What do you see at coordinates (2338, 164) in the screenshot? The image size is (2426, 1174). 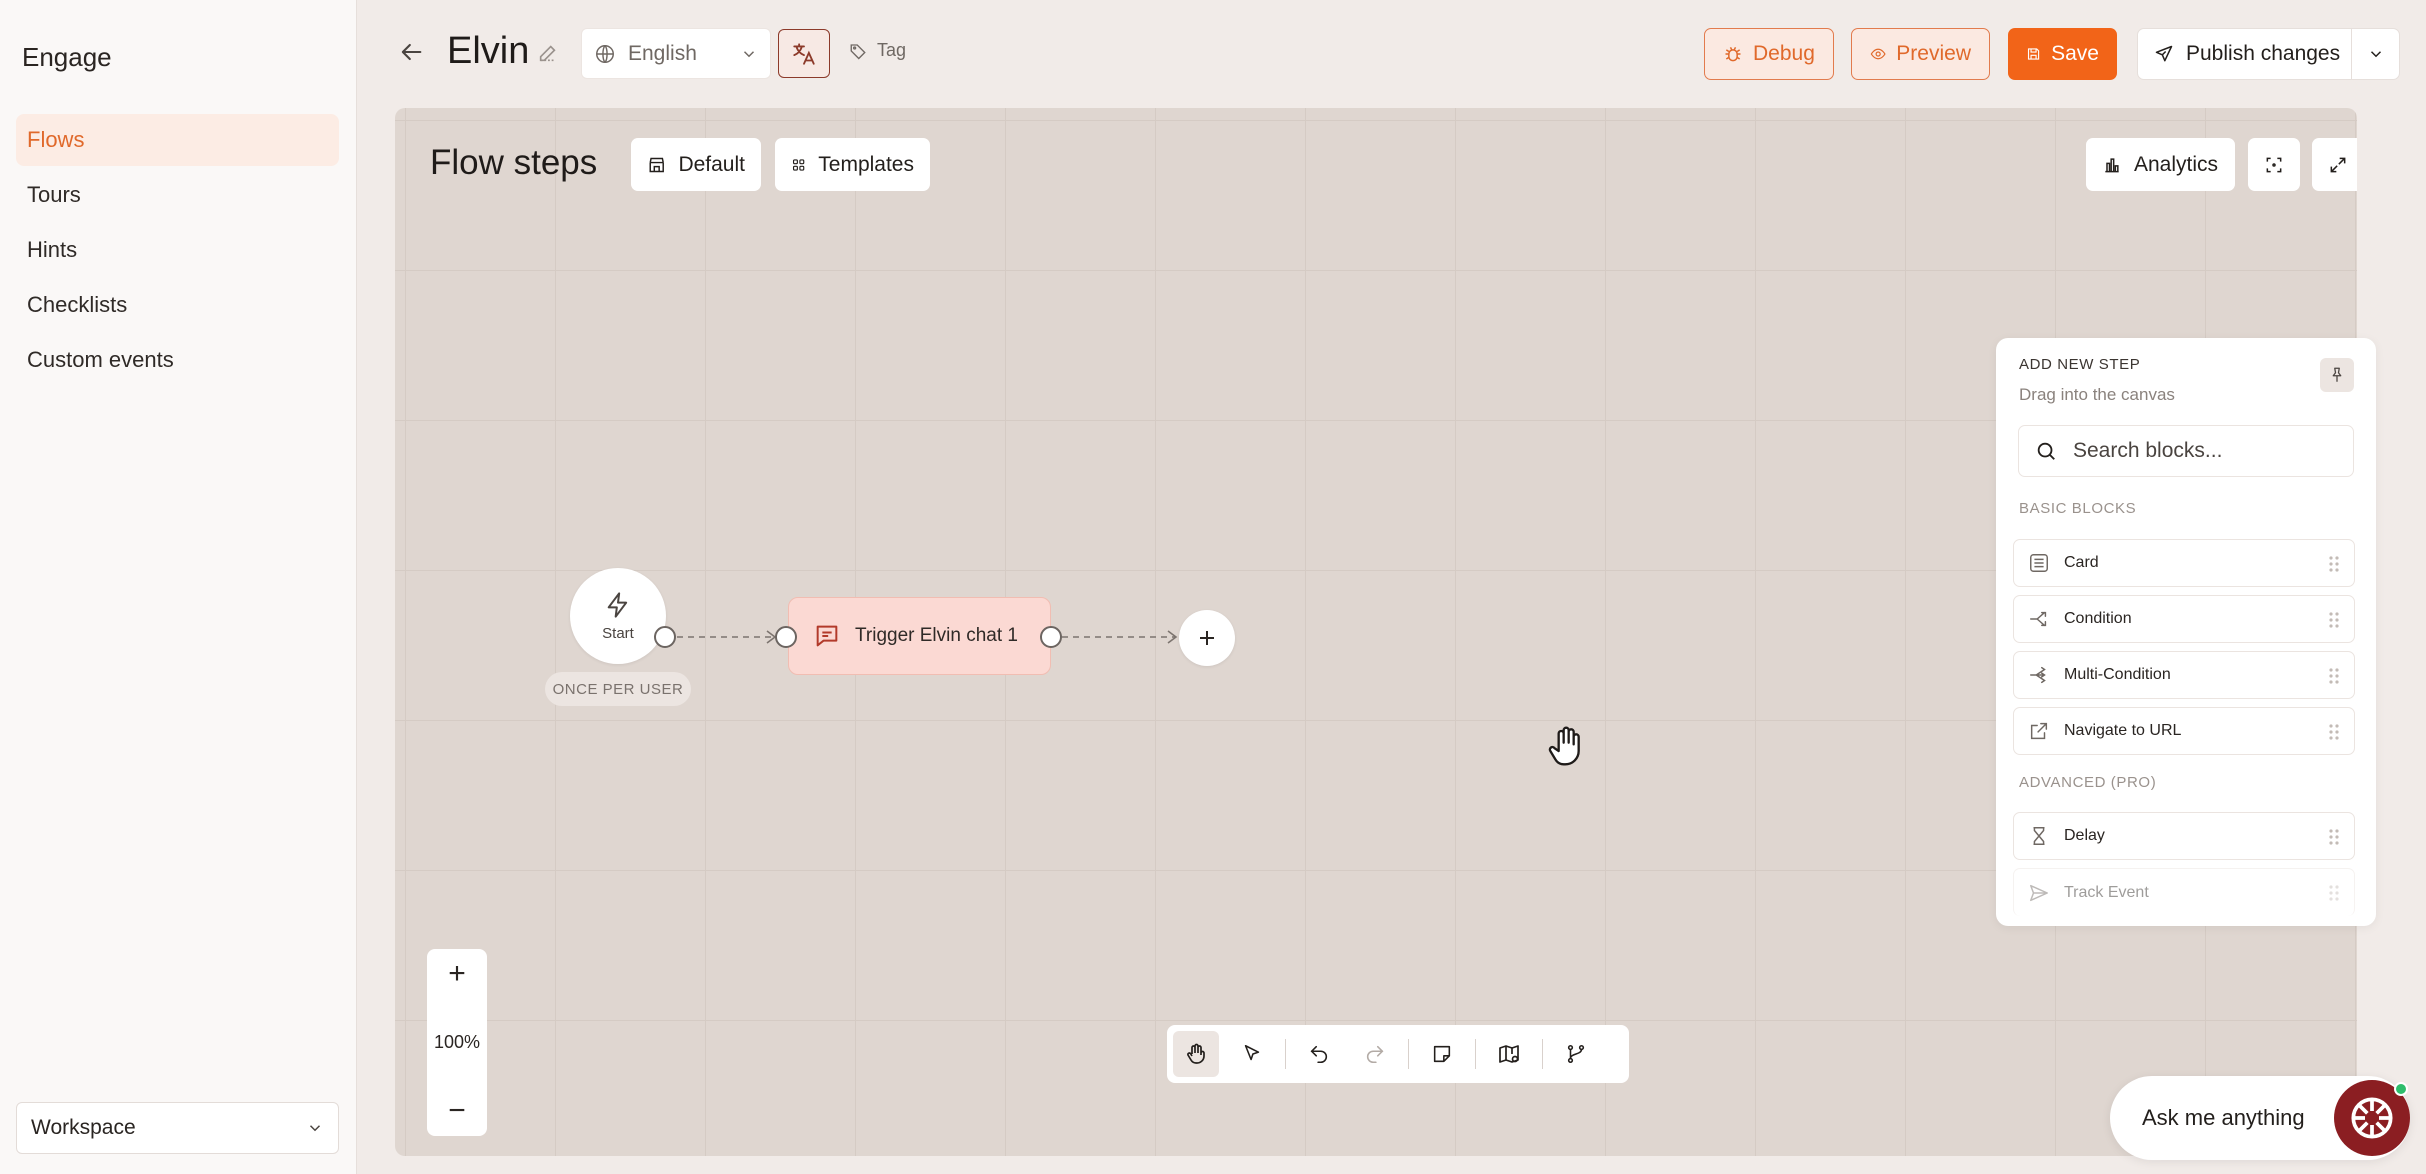 I see `expand-icon` at bounding box center [2338, 164].